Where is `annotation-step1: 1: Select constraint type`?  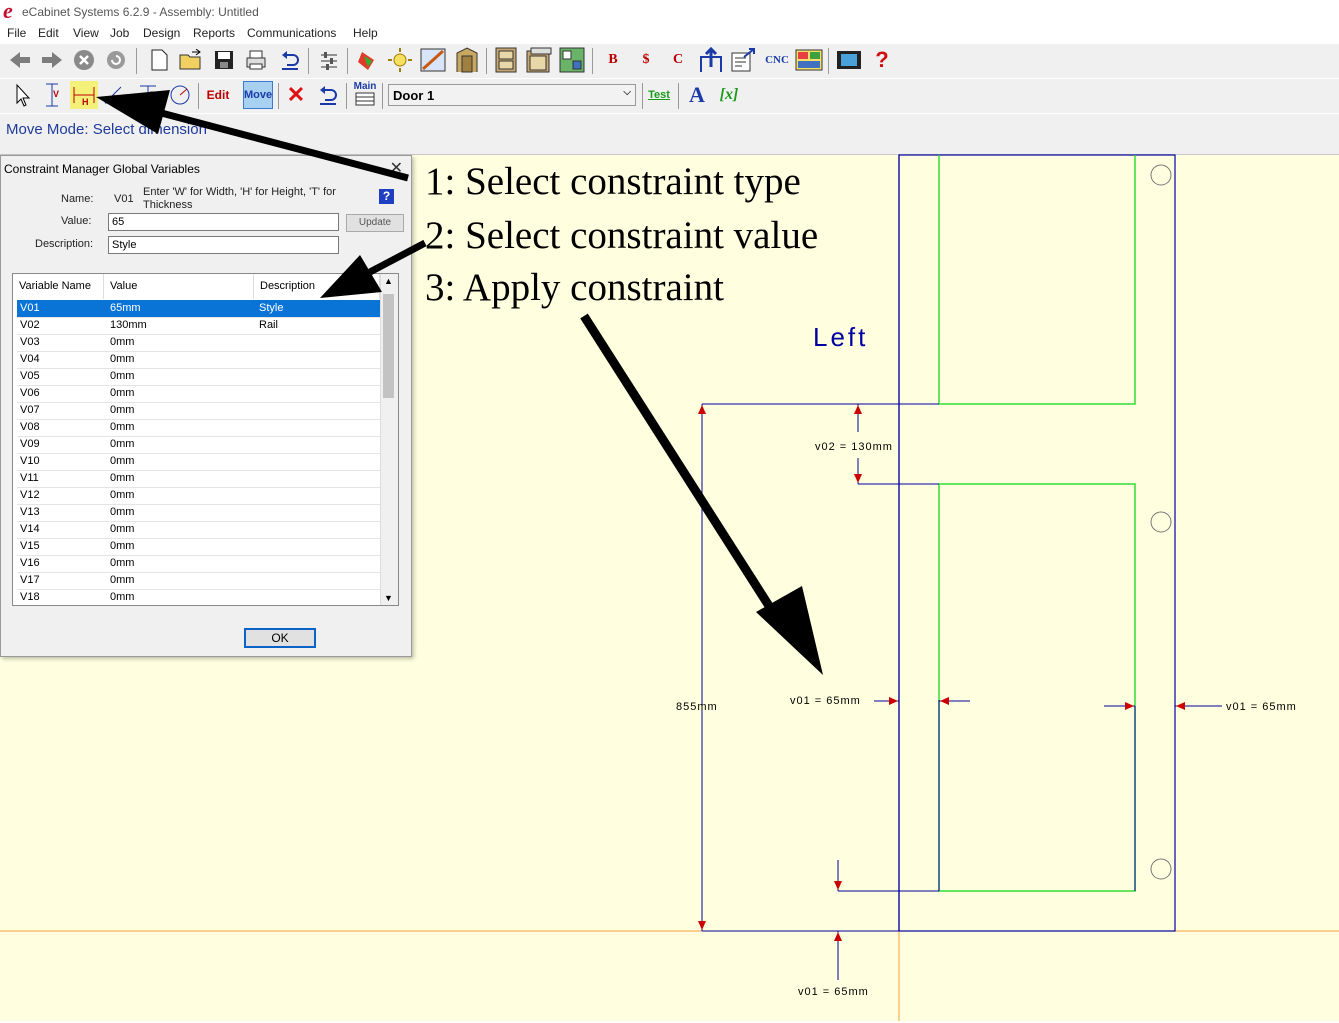 annotation-step1: 1: Select constraint type is located at coordinates (613, 181).